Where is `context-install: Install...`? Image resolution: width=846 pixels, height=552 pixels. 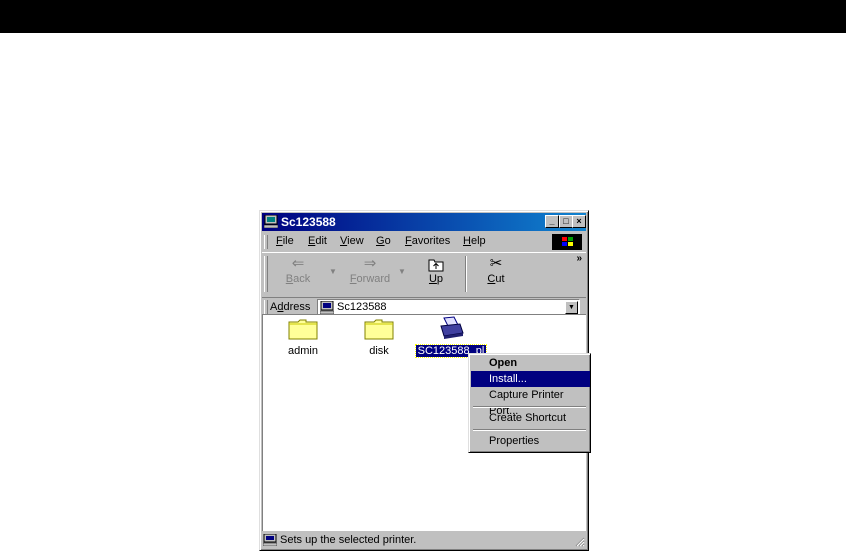 context-install: Install... is located at coordinates (530, 379).